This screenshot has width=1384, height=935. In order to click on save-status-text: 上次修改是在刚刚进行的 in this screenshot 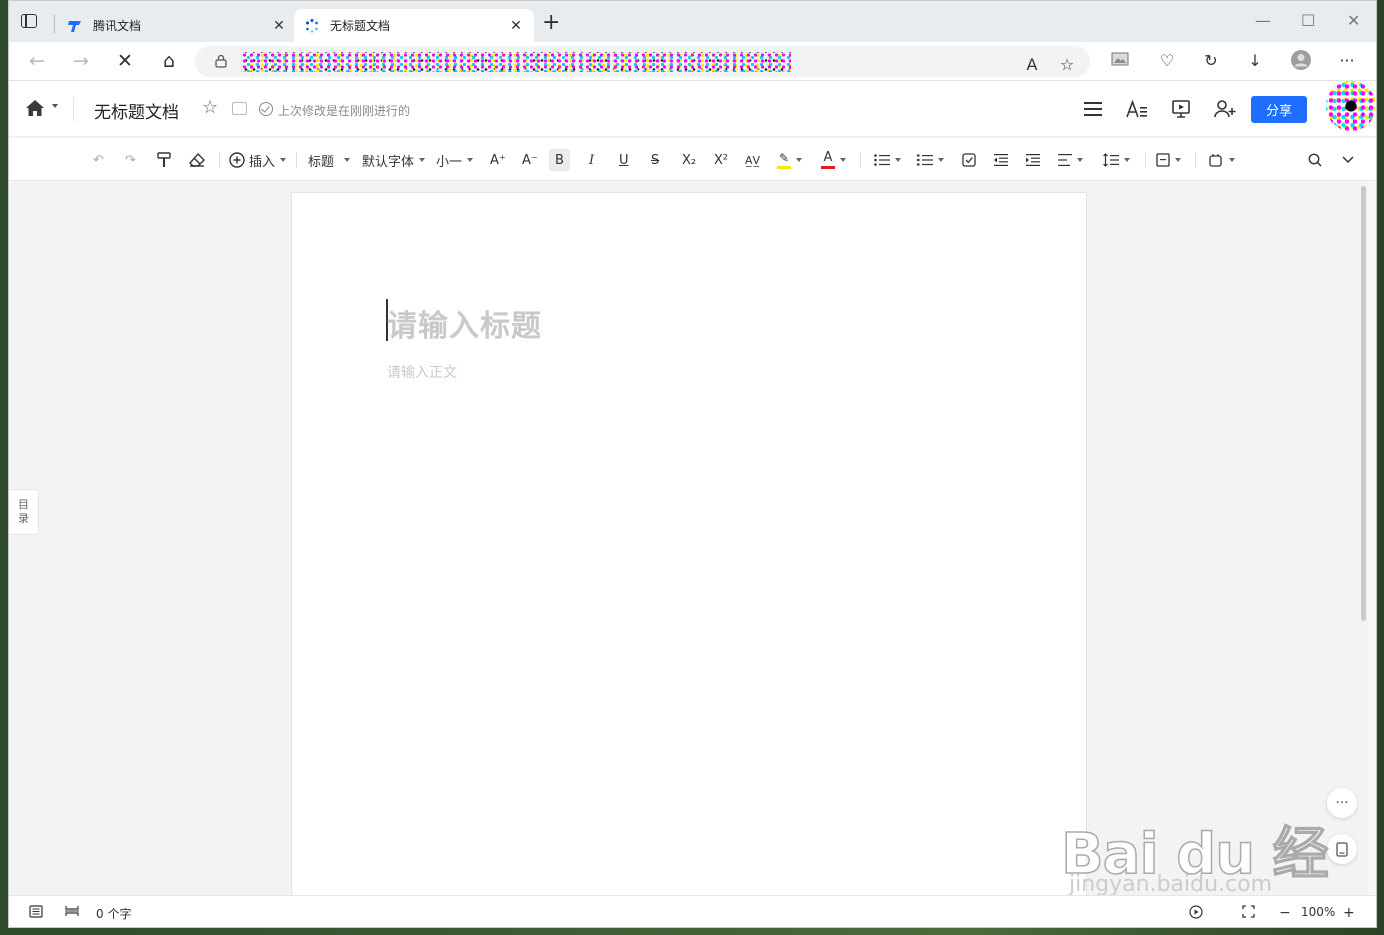, I will do `click(344, 111)`.